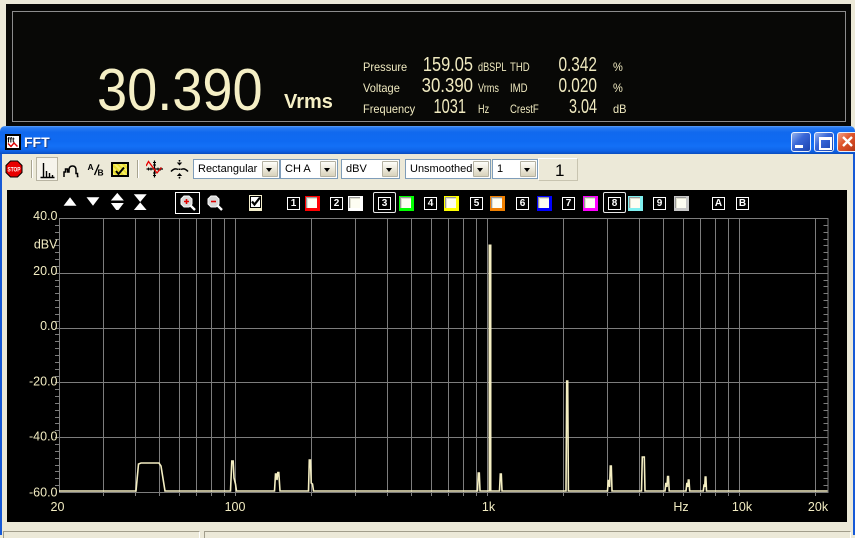  Describe the element at coordinates (48, 326) in the screenshot. I see `svg-text: 0.0` at that location.